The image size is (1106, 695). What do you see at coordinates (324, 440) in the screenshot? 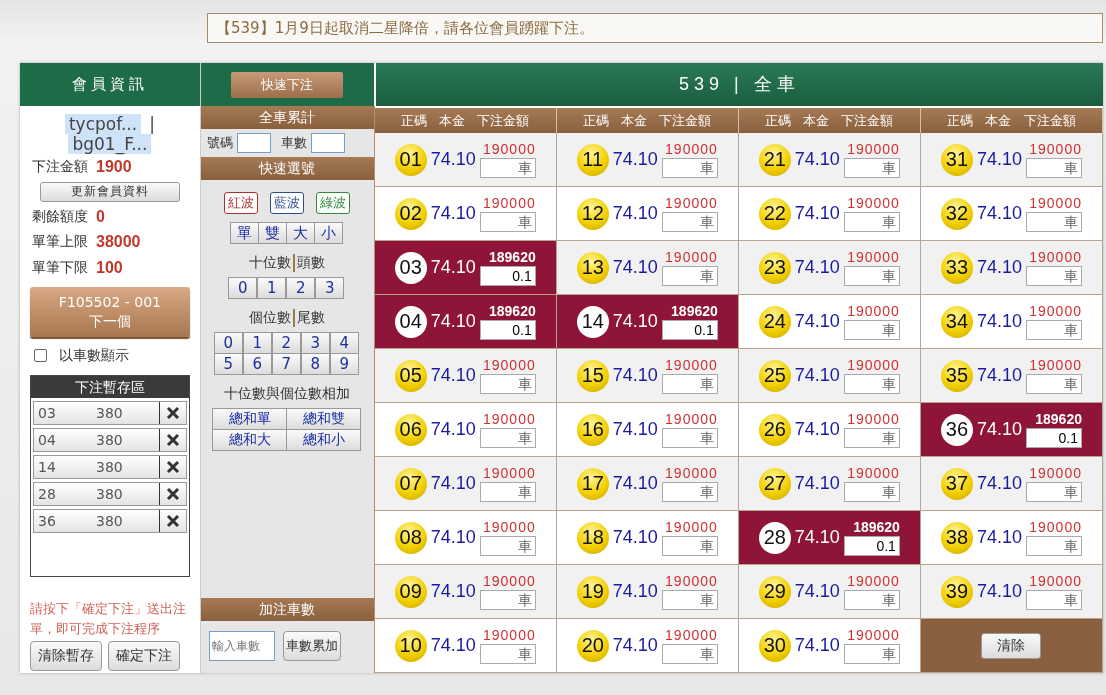
I see `sum-button: 總和小` at bounding box center [324, 440].